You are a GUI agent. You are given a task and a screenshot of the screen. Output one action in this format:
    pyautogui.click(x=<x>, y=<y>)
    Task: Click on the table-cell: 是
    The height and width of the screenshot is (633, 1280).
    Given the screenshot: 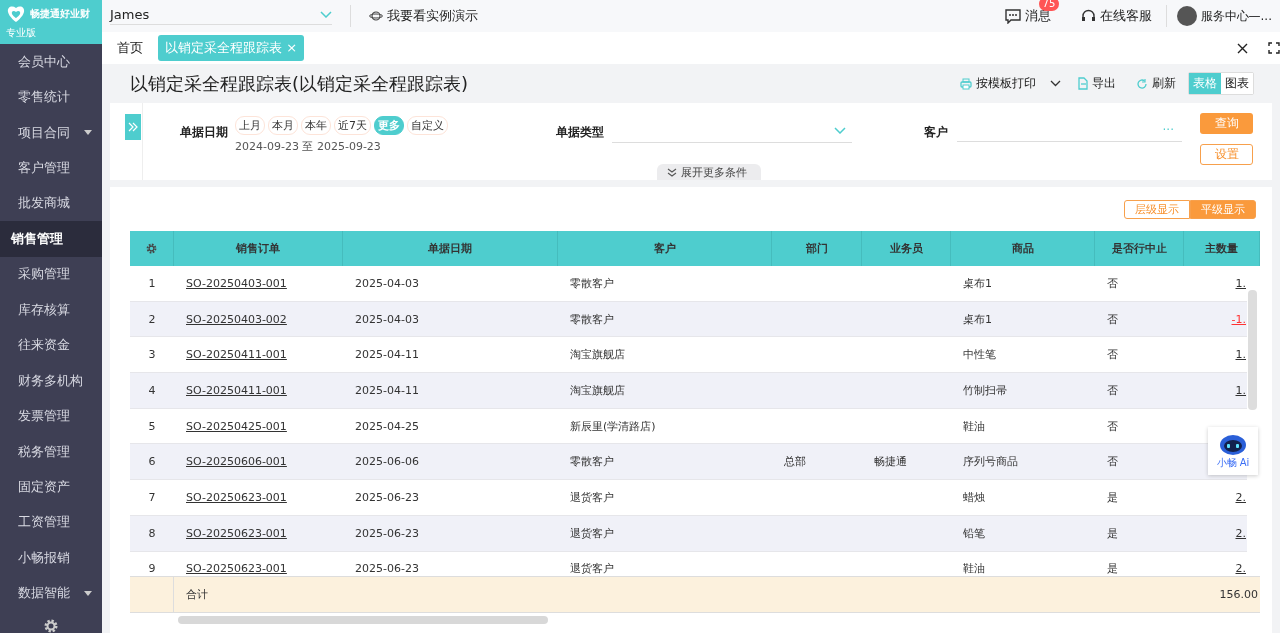 What is the action you would take?
    pyautogui.click(x=1112, y=497)
    